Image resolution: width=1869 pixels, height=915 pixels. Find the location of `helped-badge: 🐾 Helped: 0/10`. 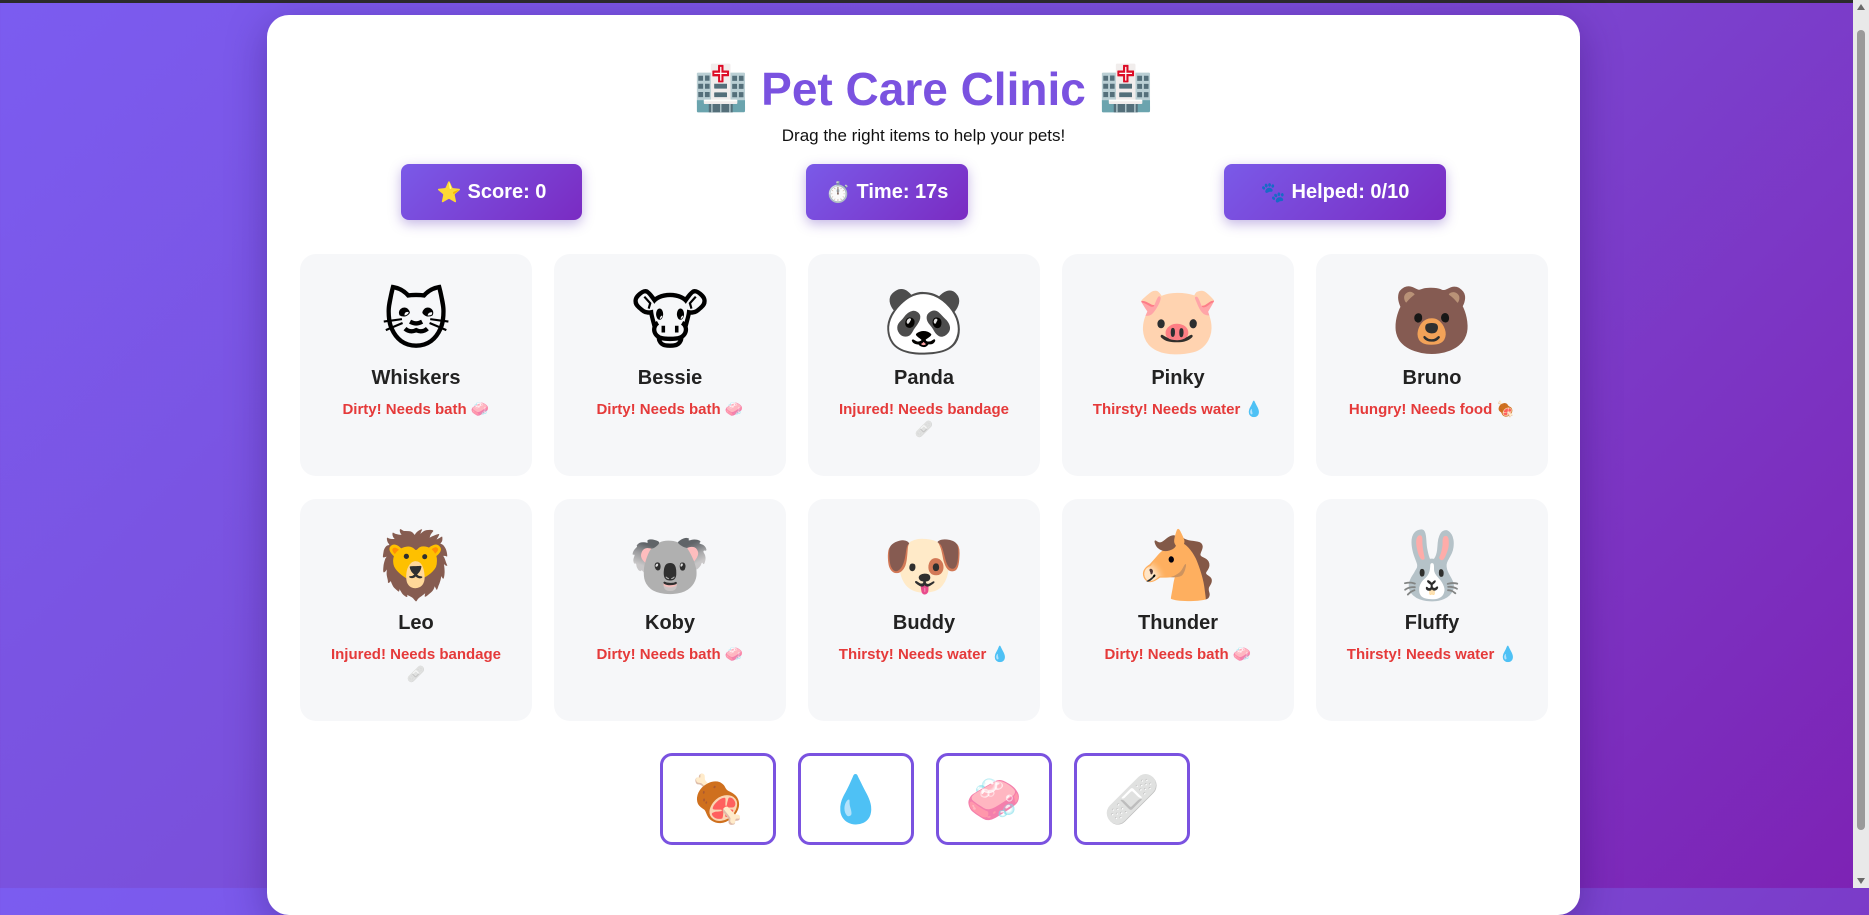

helped-badge: 🐾 Helped: 0/10 is located at coordinates (1335, 192).